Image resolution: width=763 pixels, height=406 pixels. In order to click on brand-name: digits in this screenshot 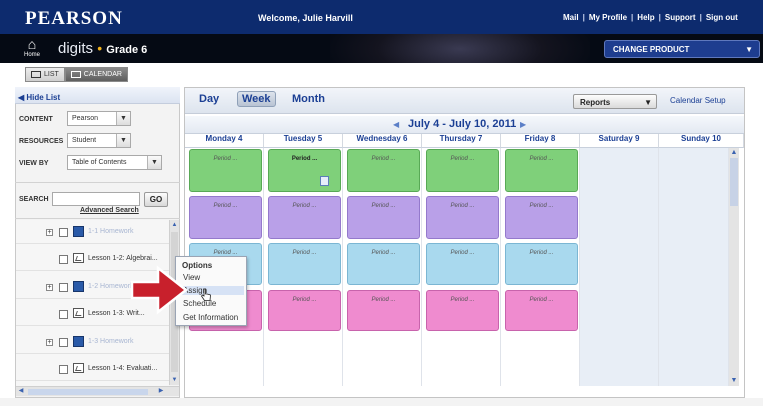, I will do `click(76, 48)`.